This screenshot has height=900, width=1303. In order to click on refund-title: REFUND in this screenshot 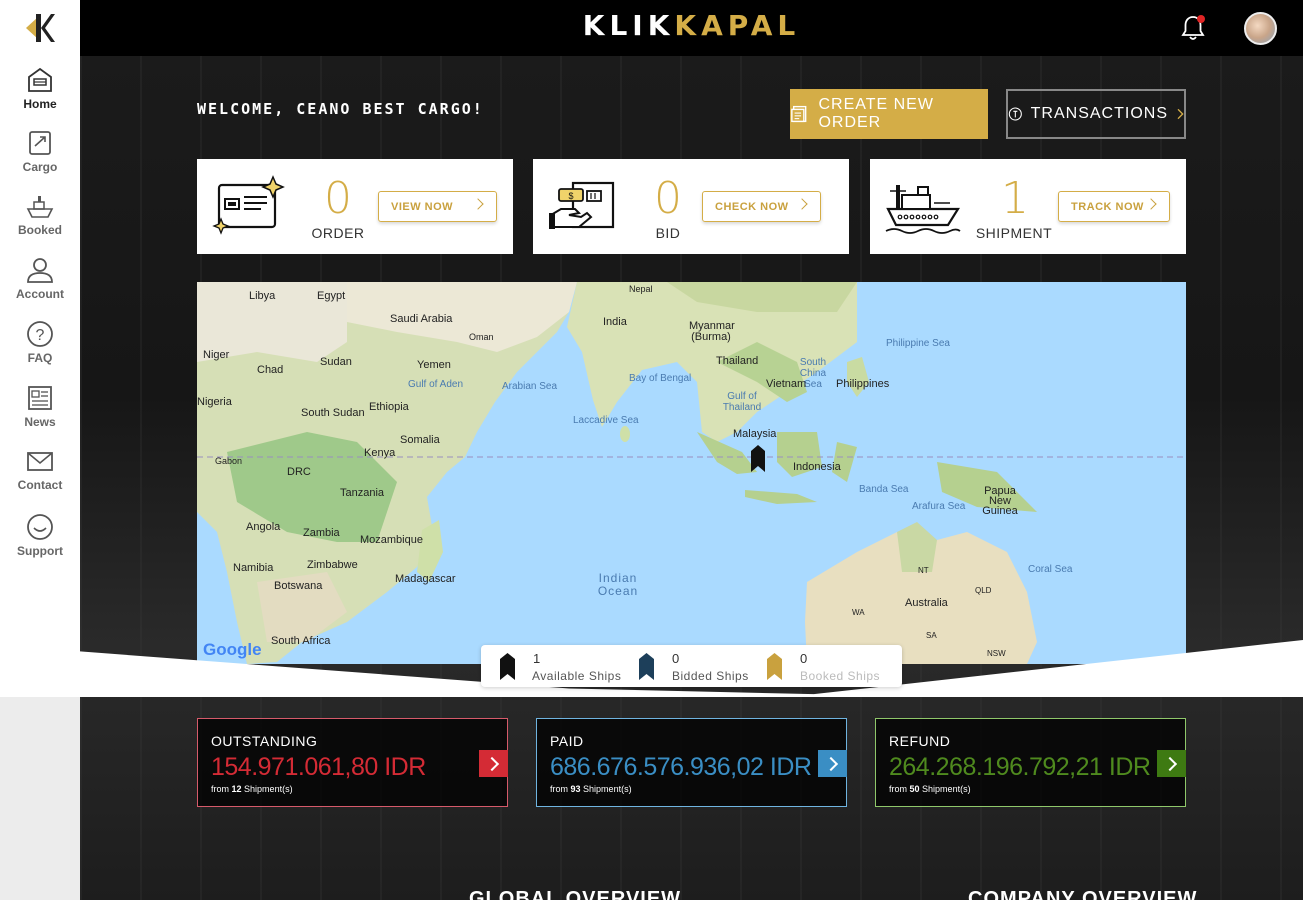, I will do `click(920, 741)`.